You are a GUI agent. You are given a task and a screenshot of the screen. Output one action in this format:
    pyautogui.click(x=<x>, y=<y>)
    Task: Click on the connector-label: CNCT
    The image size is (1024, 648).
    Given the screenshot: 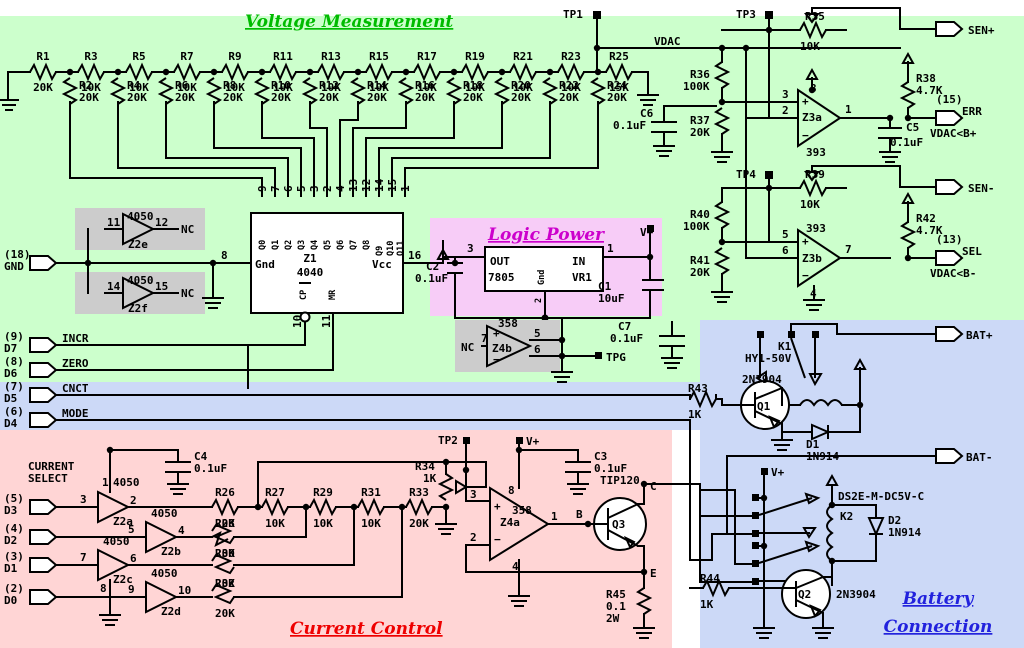 What is the action you would take?
    pyautogui.click(x=75, y=388)
    